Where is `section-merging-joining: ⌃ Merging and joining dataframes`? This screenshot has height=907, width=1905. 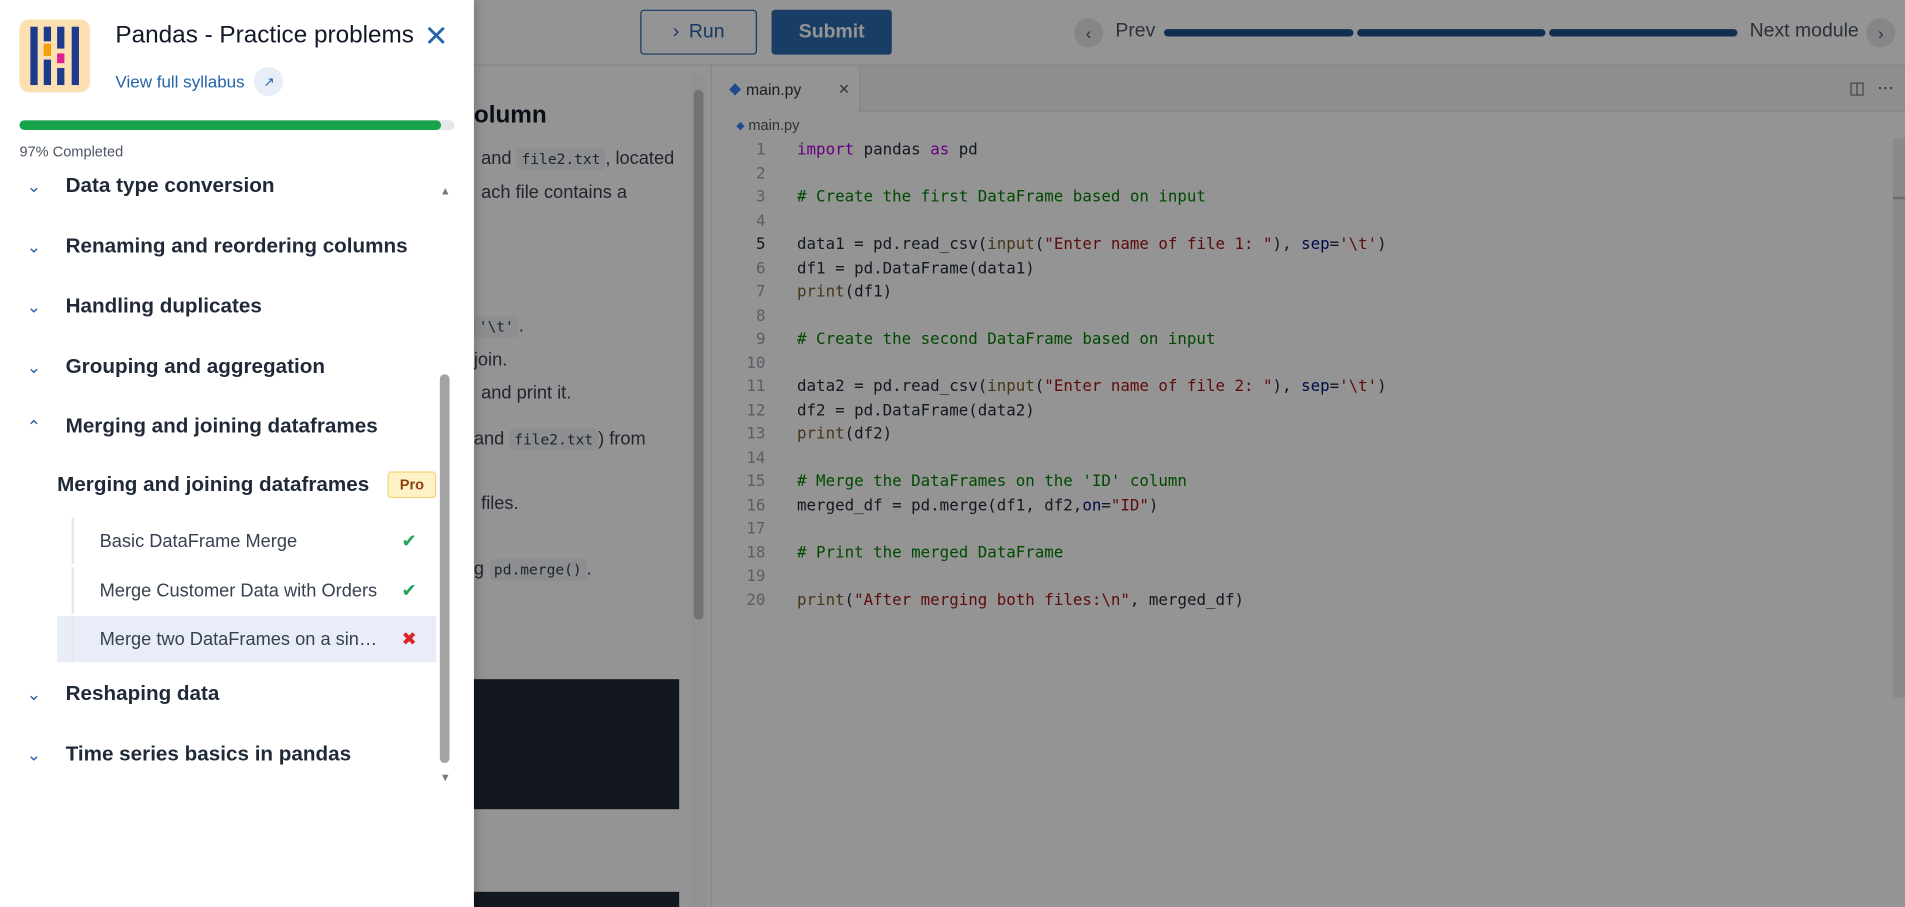
section-merging-joining: ⌃ Merging and joining dataframes is located at coordinates (218, 426).